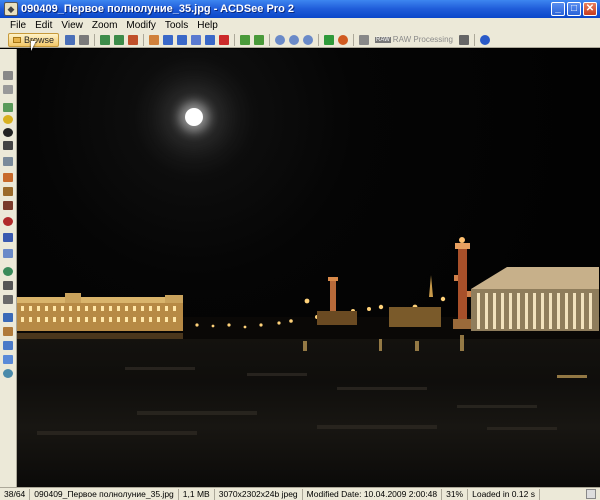 The width and height of the screenshot is (600, 500). Describe the element at coordinates (154, 39) in the screenshot. I see `open-icon` at that location.